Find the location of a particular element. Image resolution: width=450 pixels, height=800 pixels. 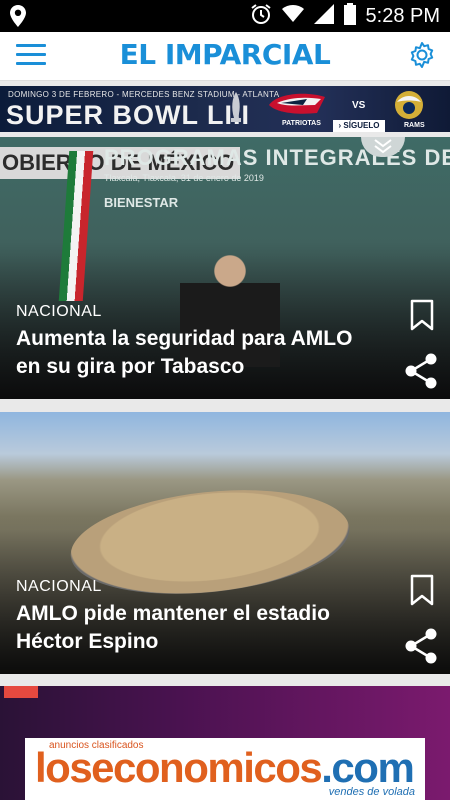

signal-icon is located at coordinates (323, 16).